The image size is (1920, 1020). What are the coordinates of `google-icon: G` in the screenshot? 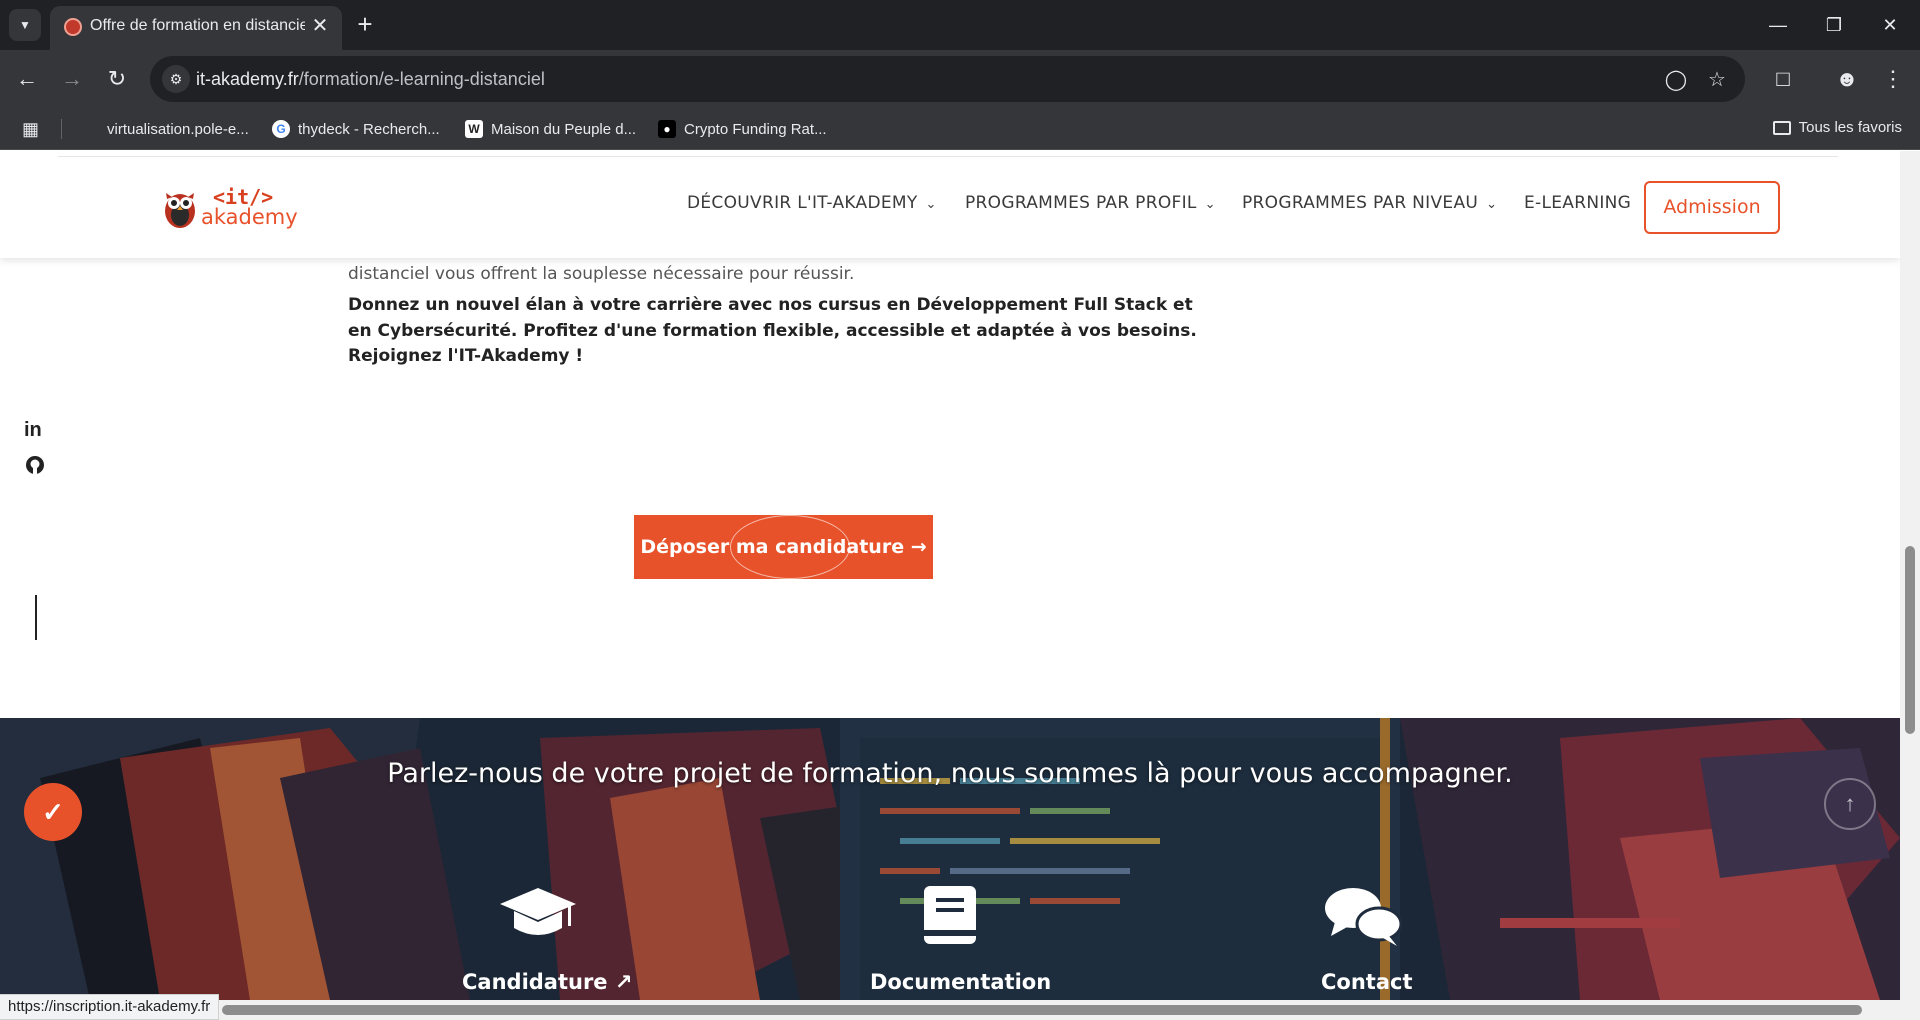 It's located at (281, 129).